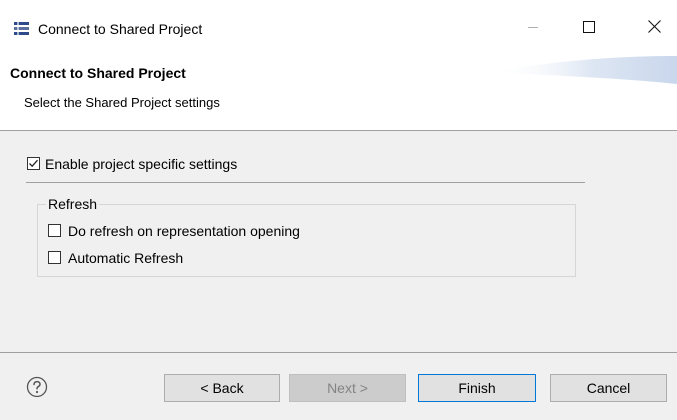 This screenshot has width=677, height=420. I want to click on automatic-refresh-label: Automatic Refresh, so click(125, 258).